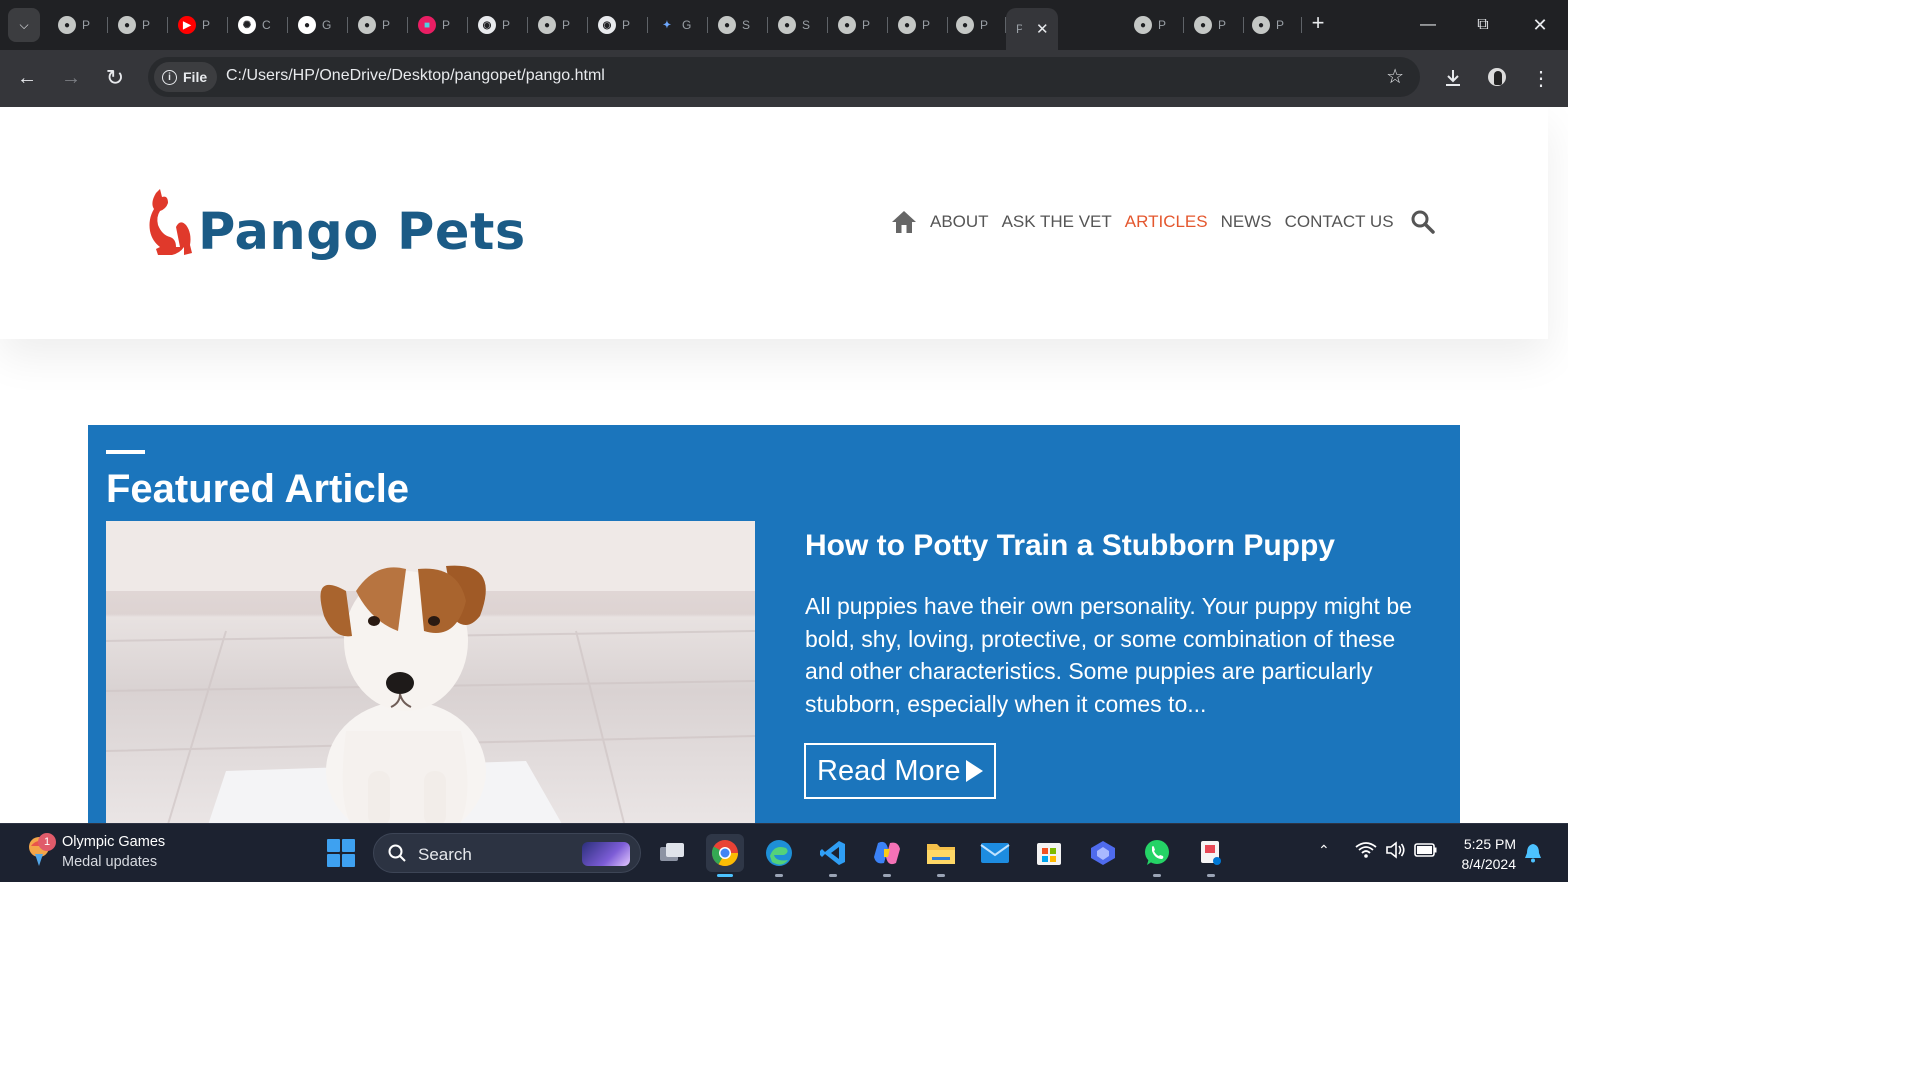  Describe the element at coordinates (186, 77) in the screenshot. I see `site-info-chip: i File` at that location.